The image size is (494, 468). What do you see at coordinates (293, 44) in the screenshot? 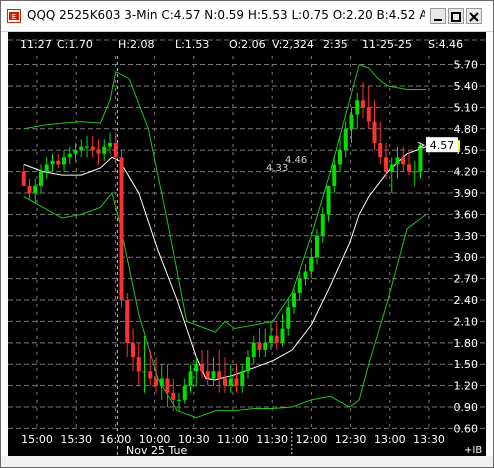
I see `info-volume: V:2,324` at bounding box center [293, 44].